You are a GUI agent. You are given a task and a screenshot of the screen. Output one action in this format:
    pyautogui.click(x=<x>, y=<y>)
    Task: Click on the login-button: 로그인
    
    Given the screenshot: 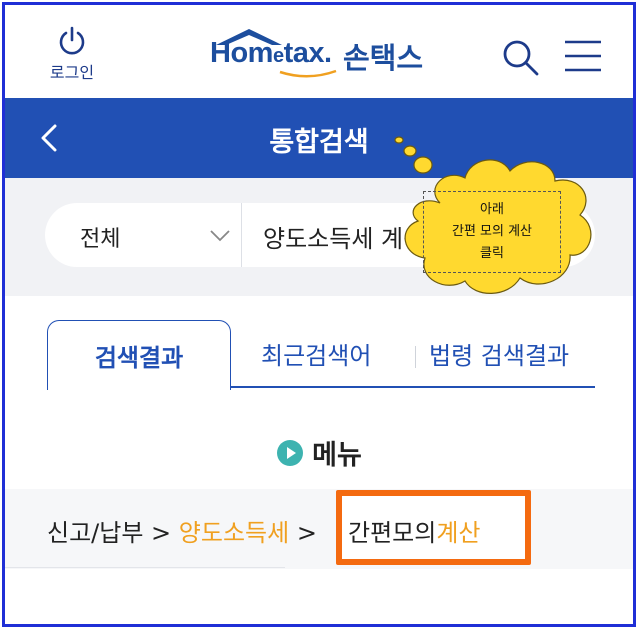 What is the action you would take?
    pyautogui.click(x=72, y=54)
    